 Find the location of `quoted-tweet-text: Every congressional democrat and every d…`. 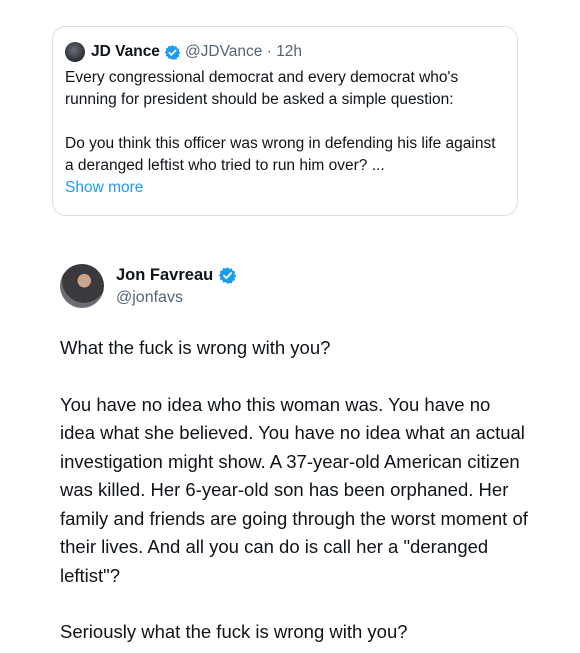

quoted-tweet-text: Every congressional democrat and every d… is located at coordinates (284, 122).